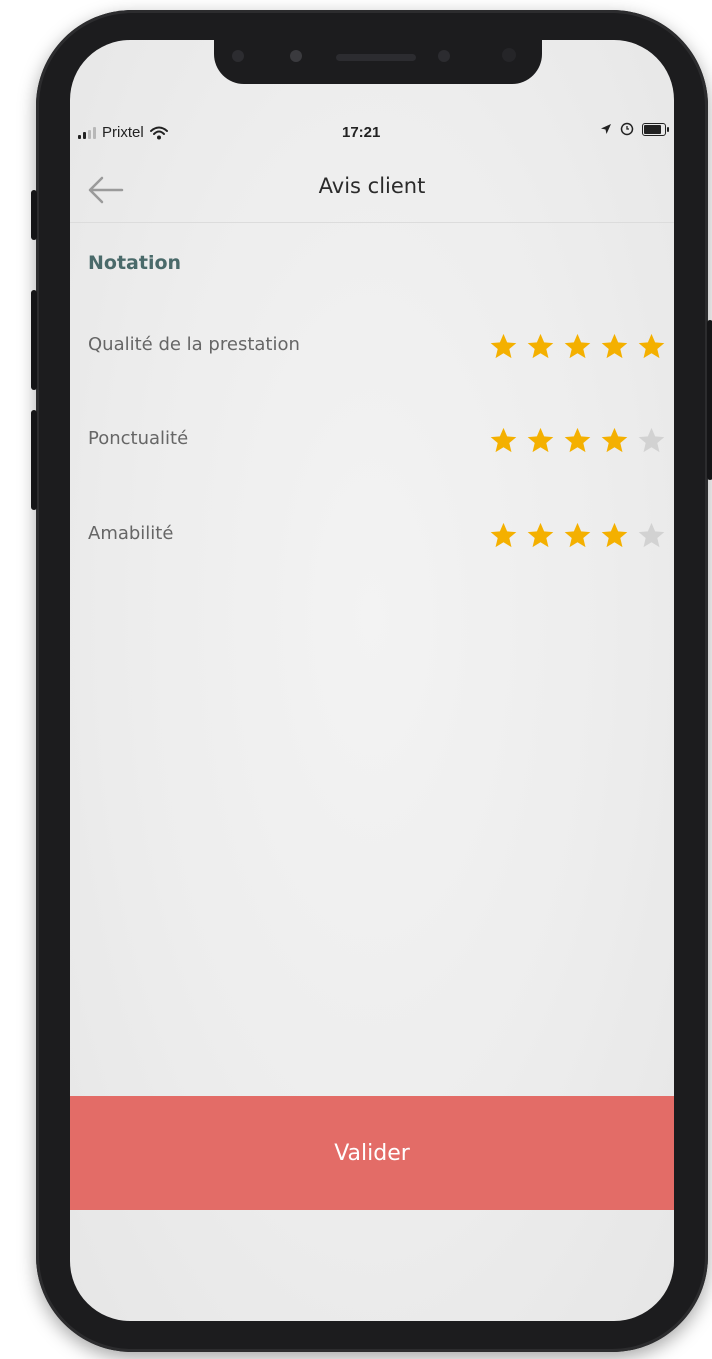  What do you see at coordinates (372, 1153) in the screenshot?
I see `submit-button: Valider` at bounding box center [372, 1153].